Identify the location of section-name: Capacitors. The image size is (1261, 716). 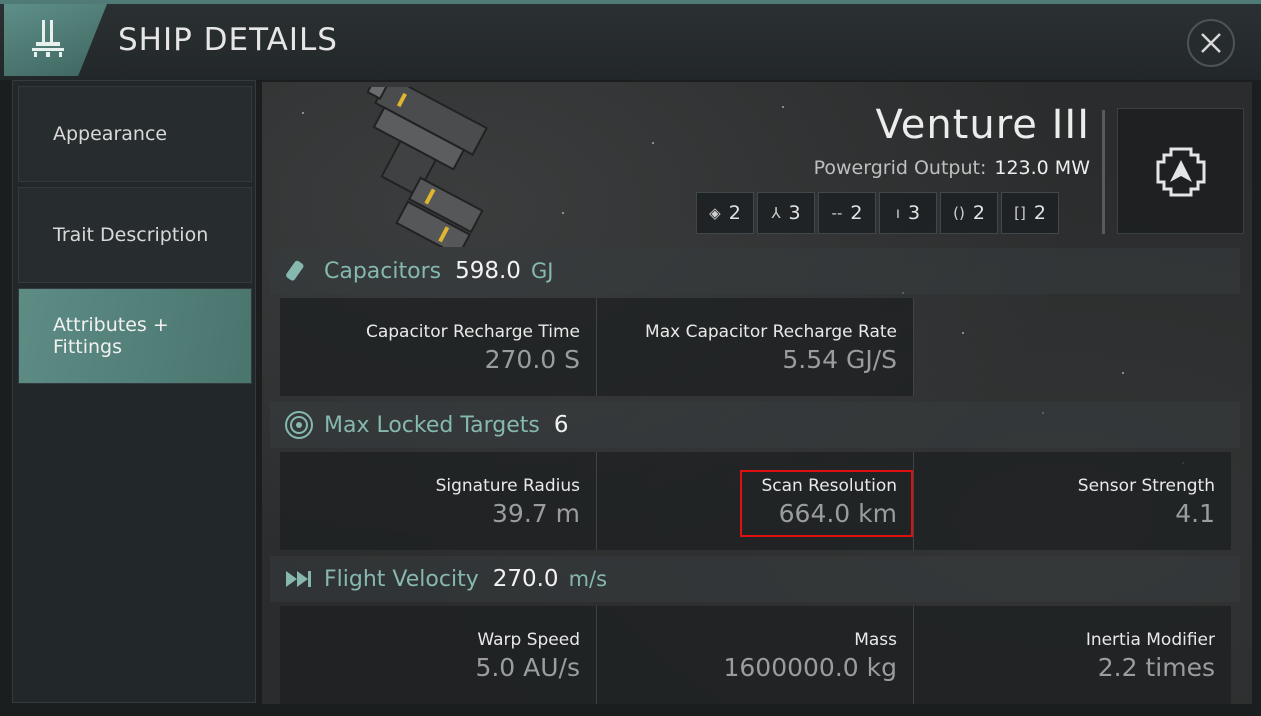
(383, 271).